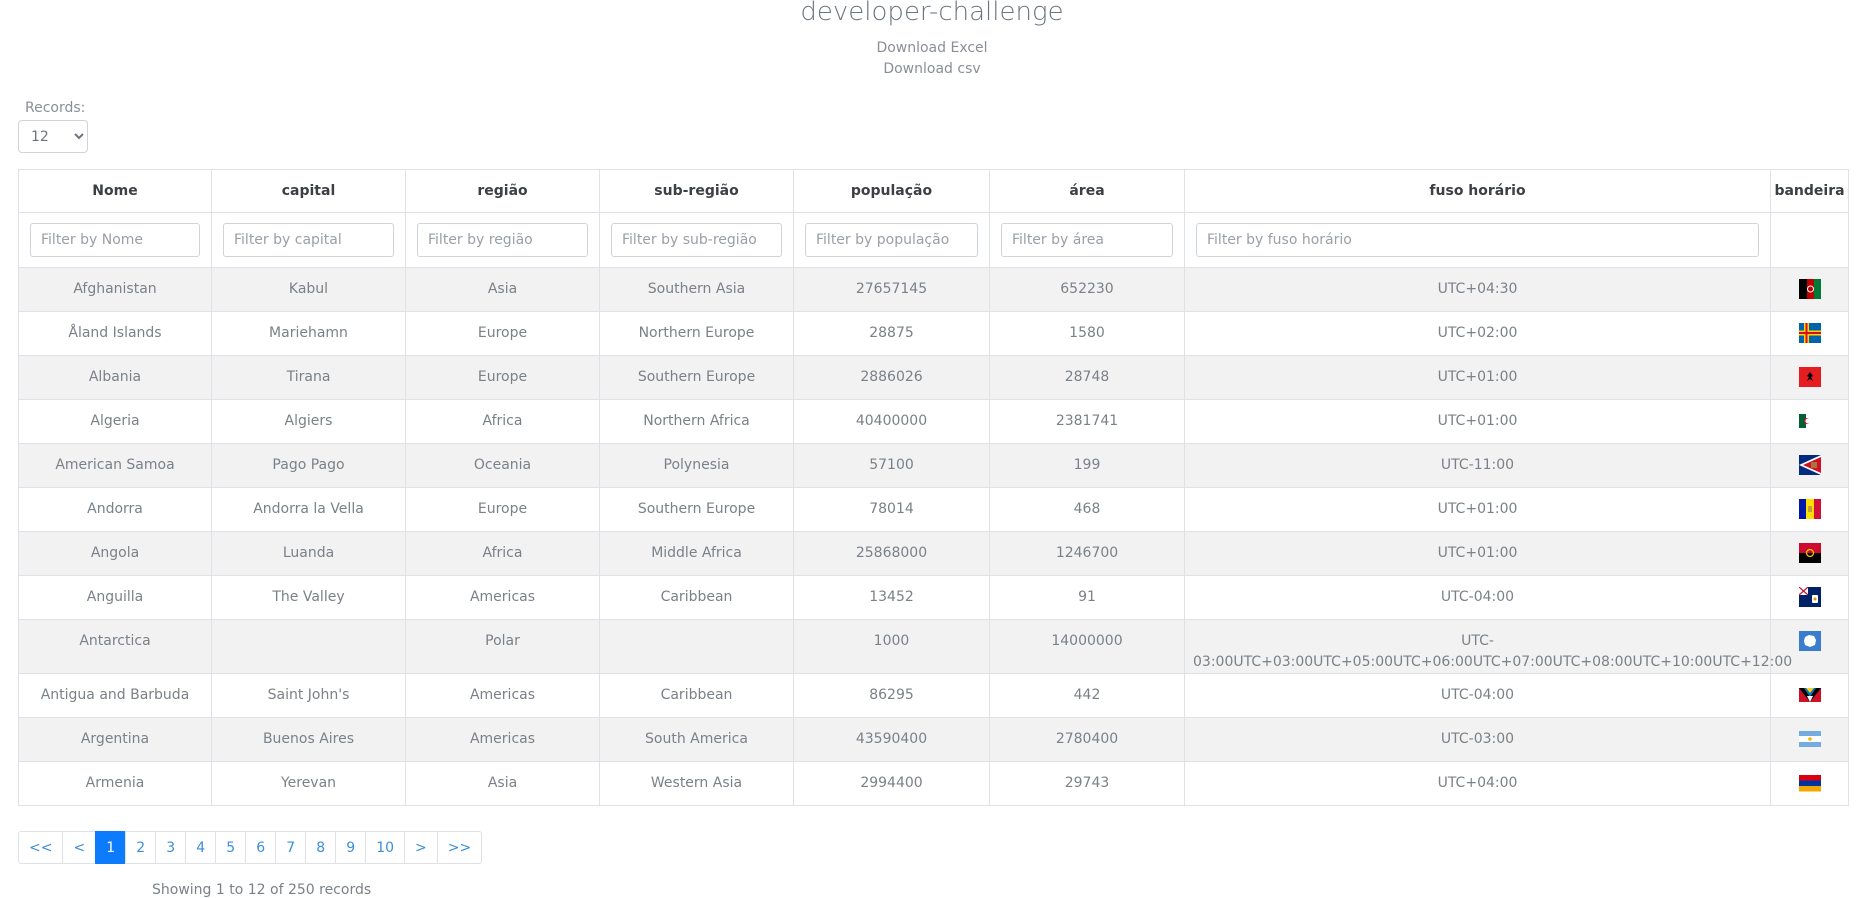 The width and height of the screenshot is (1864, 898). Describe the element at coordinates (115, 191) in the screenshot. I see `column-header-nome: Nome` at that location.